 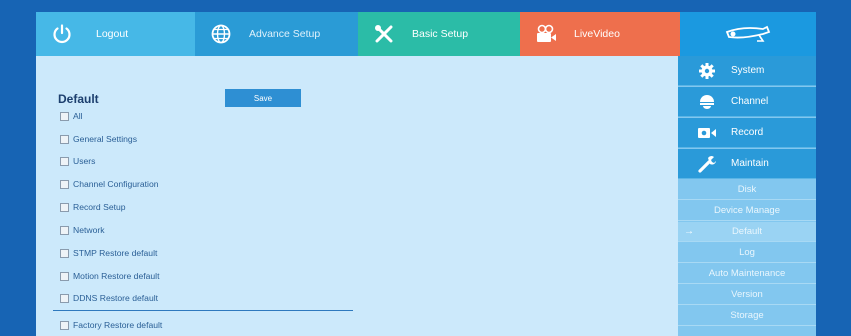 I want to click on option-channel-configuration: Channel Configuration, so click(x=109, y=184).